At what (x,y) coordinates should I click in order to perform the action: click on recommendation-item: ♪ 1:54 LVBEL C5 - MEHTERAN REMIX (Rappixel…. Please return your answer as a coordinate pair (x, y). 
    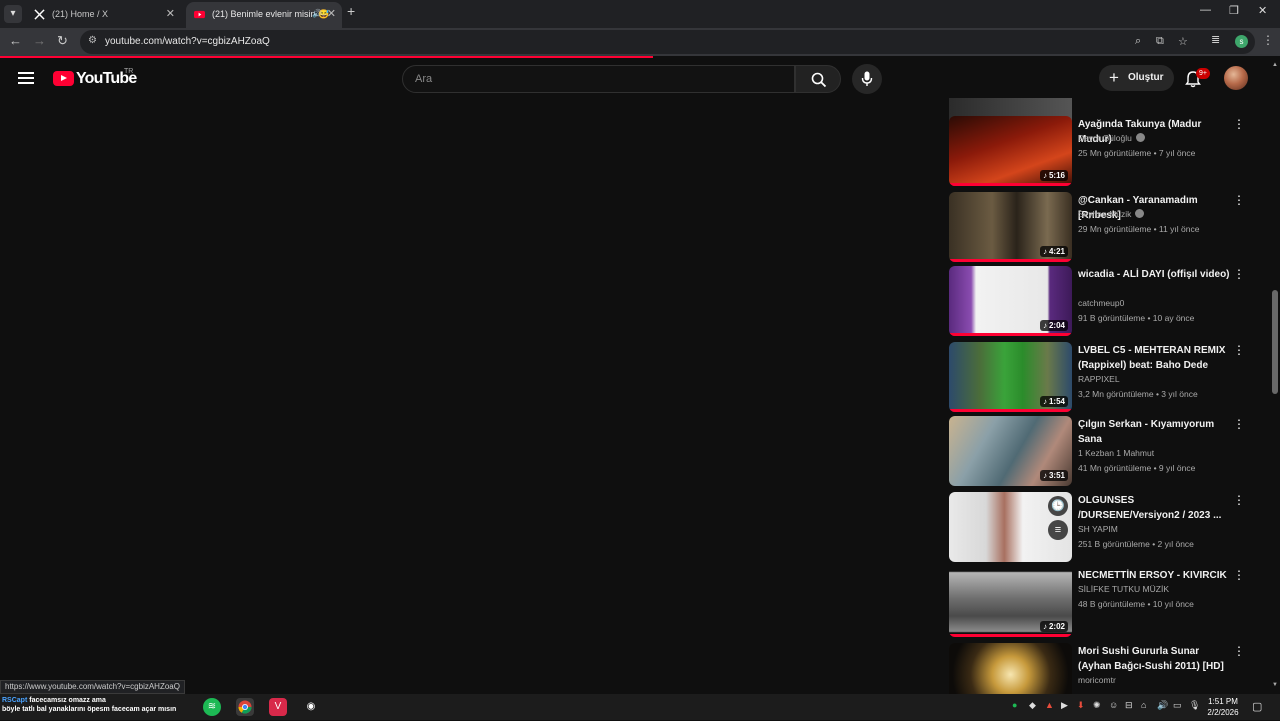
    Looking at the image, I should click on (1101, 377).